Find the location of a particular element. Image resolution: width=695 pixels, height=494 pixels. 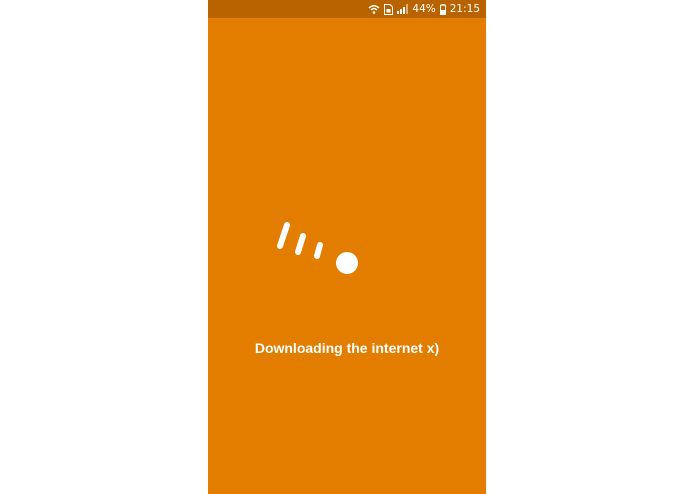

signal-arc-small is located at coordinates (318, 250).